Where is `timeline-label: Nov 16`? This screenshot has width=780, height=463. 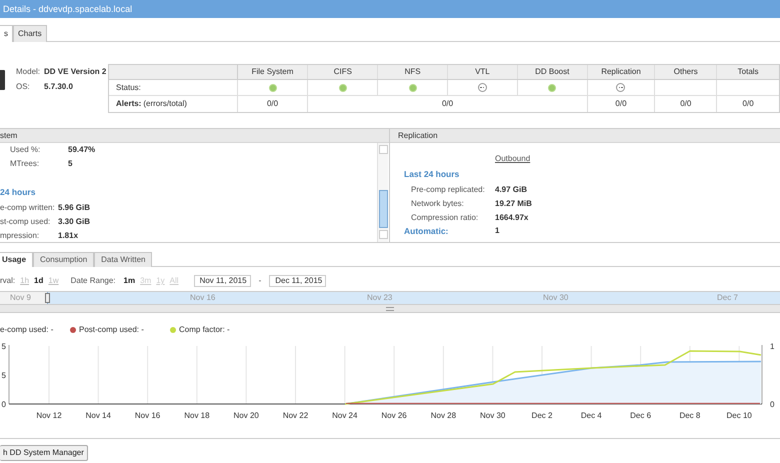
timeline-label: Nov 16 is located at coordinates (203, 298).